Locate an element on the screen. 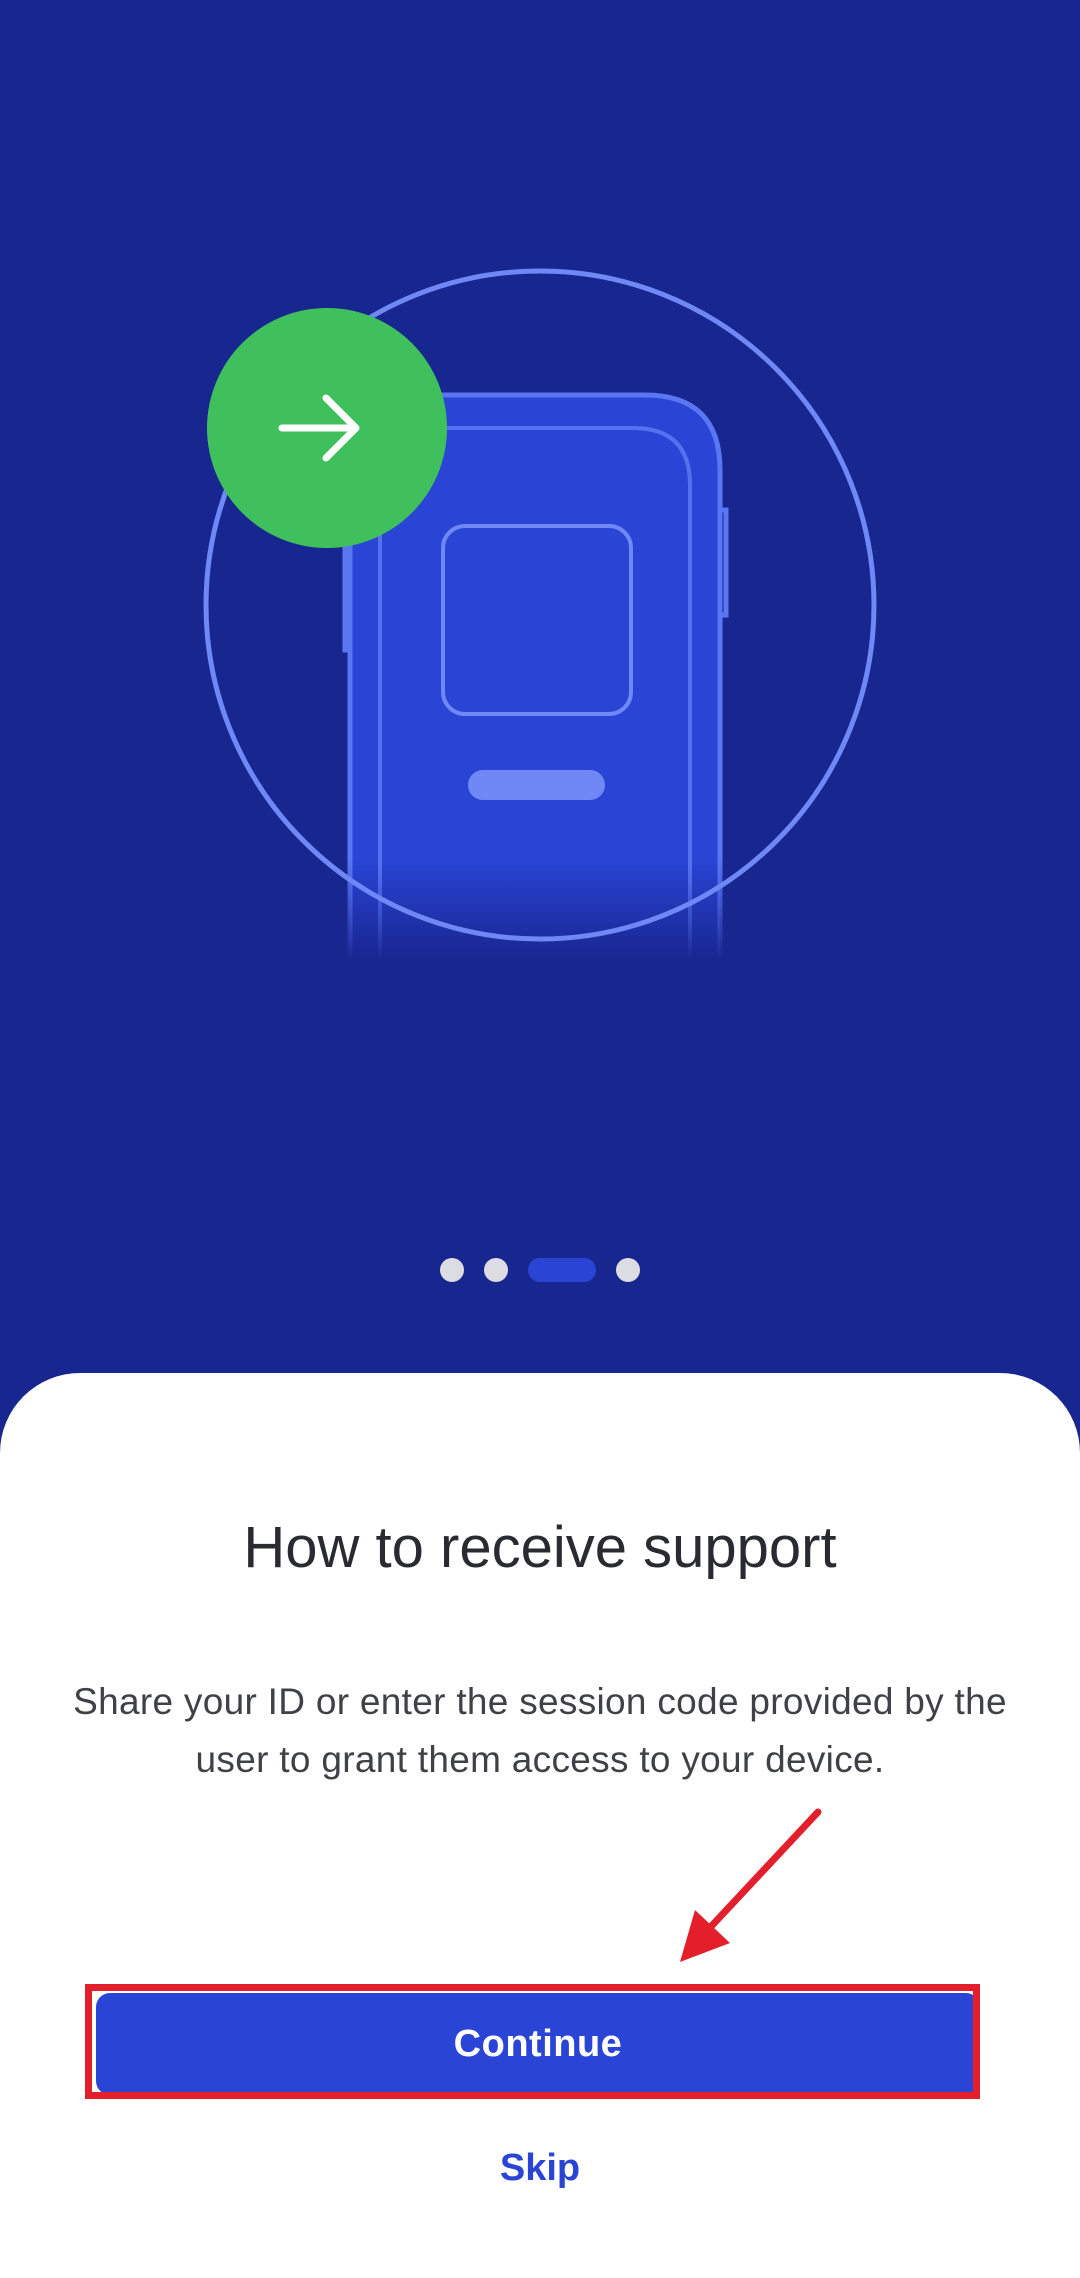  arrow-right-icon is located at coordinates (327, 428).